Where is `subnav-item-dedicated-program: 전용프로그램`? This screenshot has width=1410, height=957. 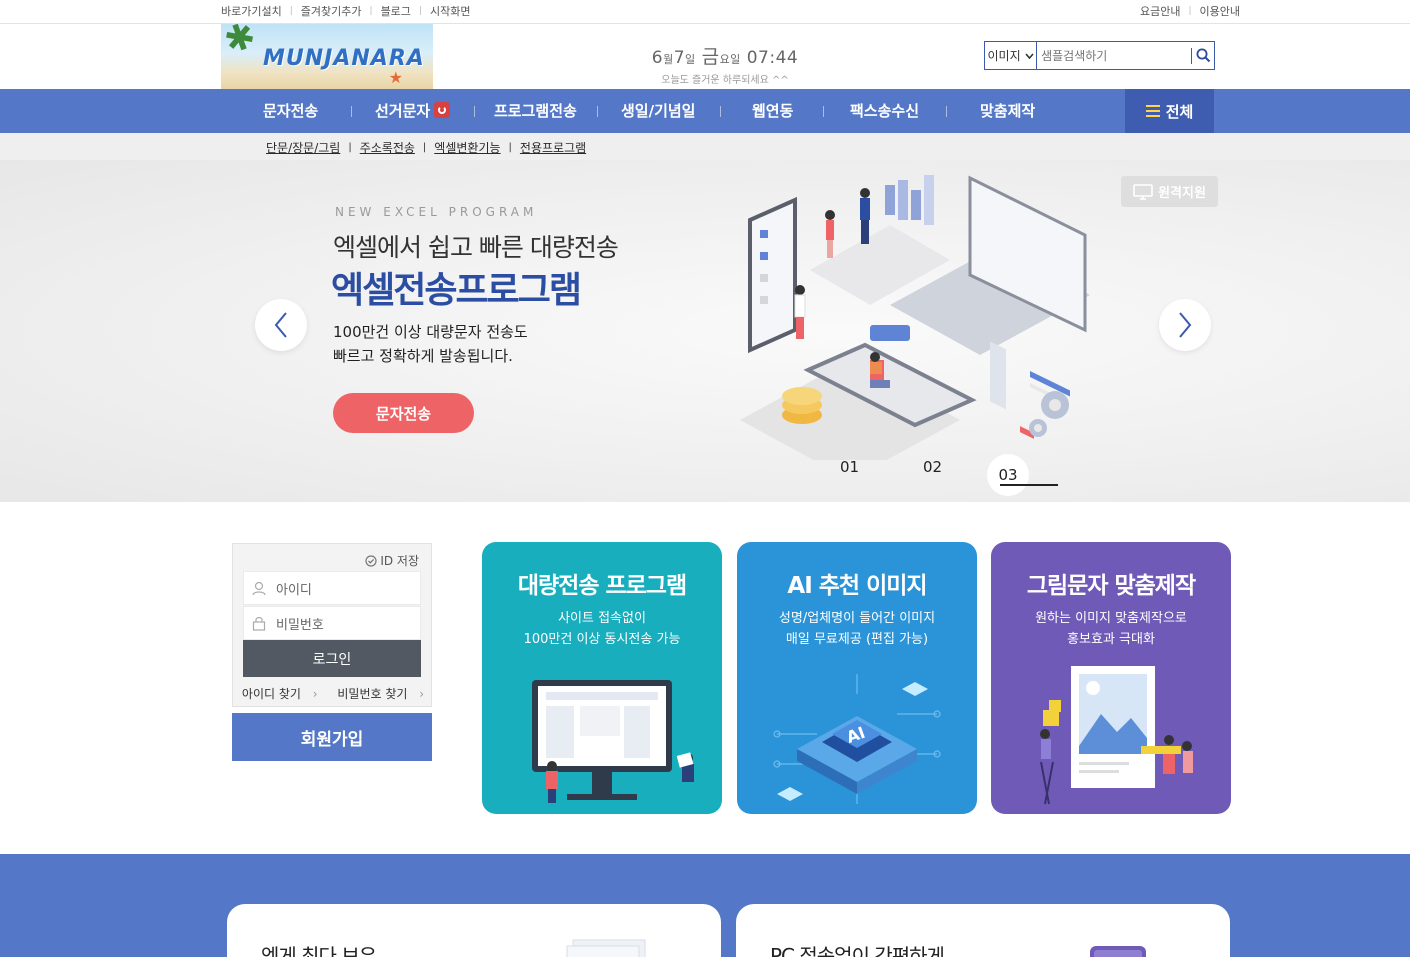
subnav-item-dedicated-program: 전용프로그램 is located at coordinates (553, 147).